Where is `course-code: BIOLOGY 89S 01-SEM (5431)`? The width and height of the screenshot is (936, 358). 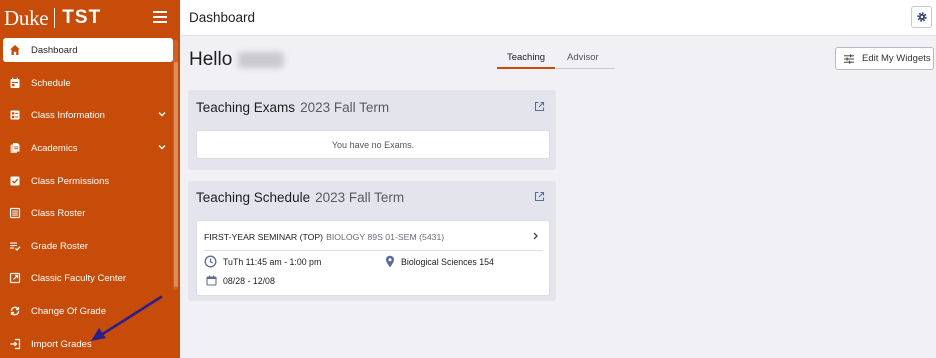 course-code: BIOLOGY 89S 01-SEM (5431) is located at coordinates (385, 237).